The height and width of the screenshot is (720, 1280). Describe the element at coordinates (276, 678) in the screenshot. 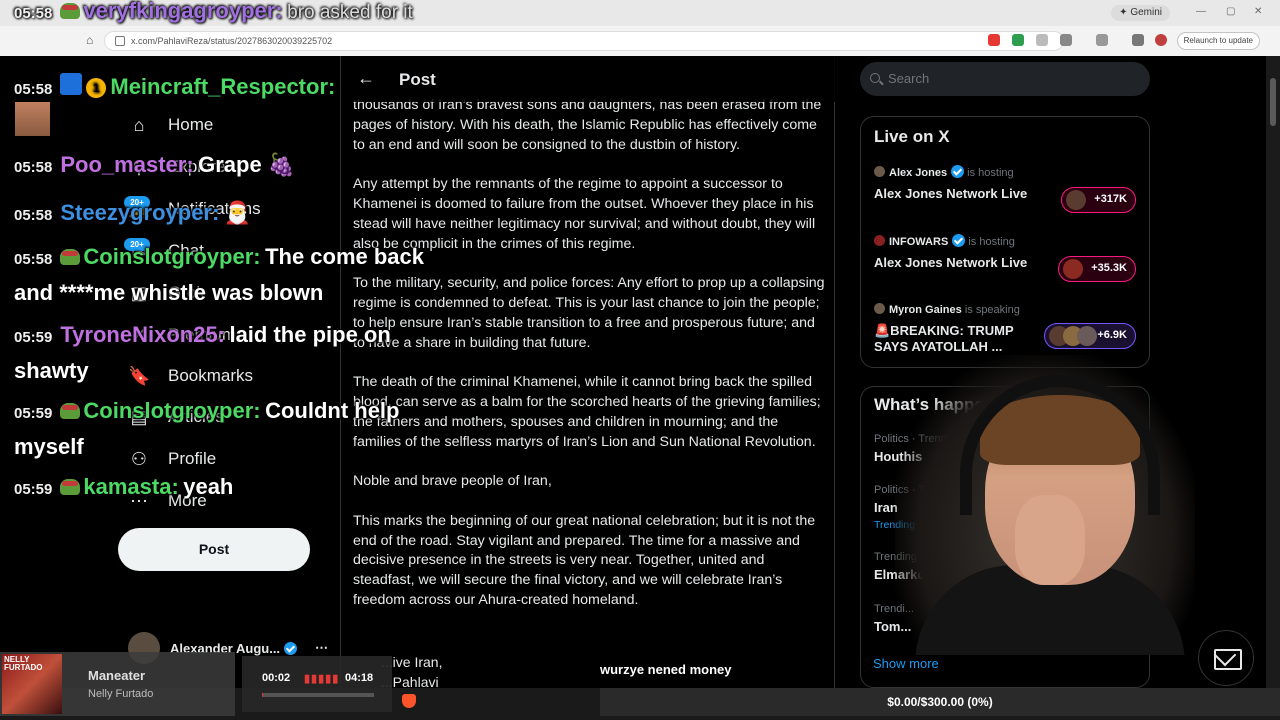

I see `time-current: 00:02` at that location.